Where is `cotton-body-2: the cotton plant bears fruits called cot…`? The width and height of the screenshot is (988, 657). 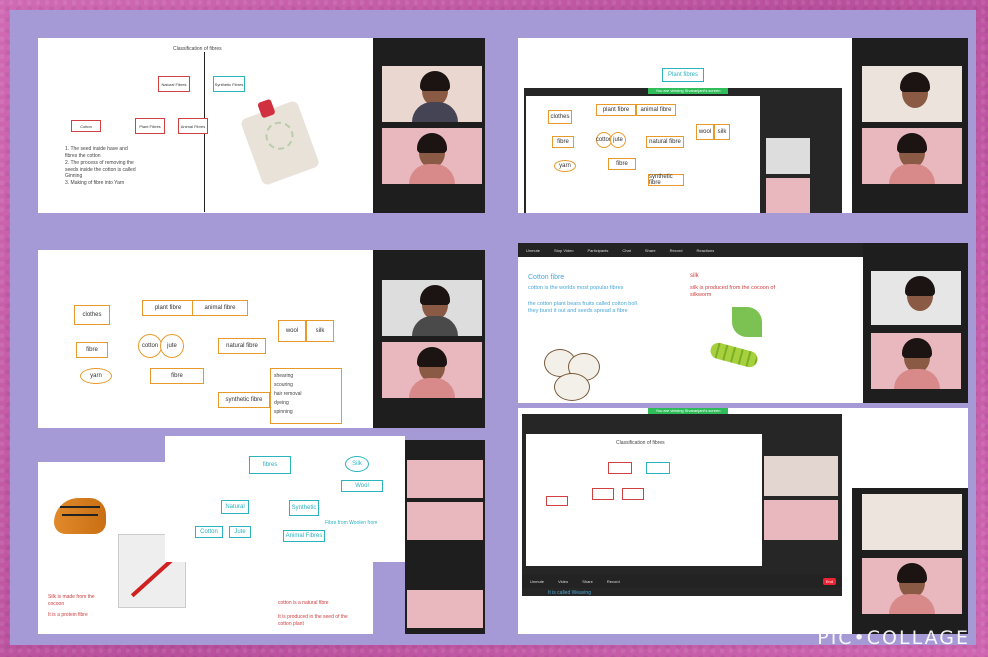 cotton-body-2: the cotton plant bears fruits called cot… is located at coordinates (582, 308).